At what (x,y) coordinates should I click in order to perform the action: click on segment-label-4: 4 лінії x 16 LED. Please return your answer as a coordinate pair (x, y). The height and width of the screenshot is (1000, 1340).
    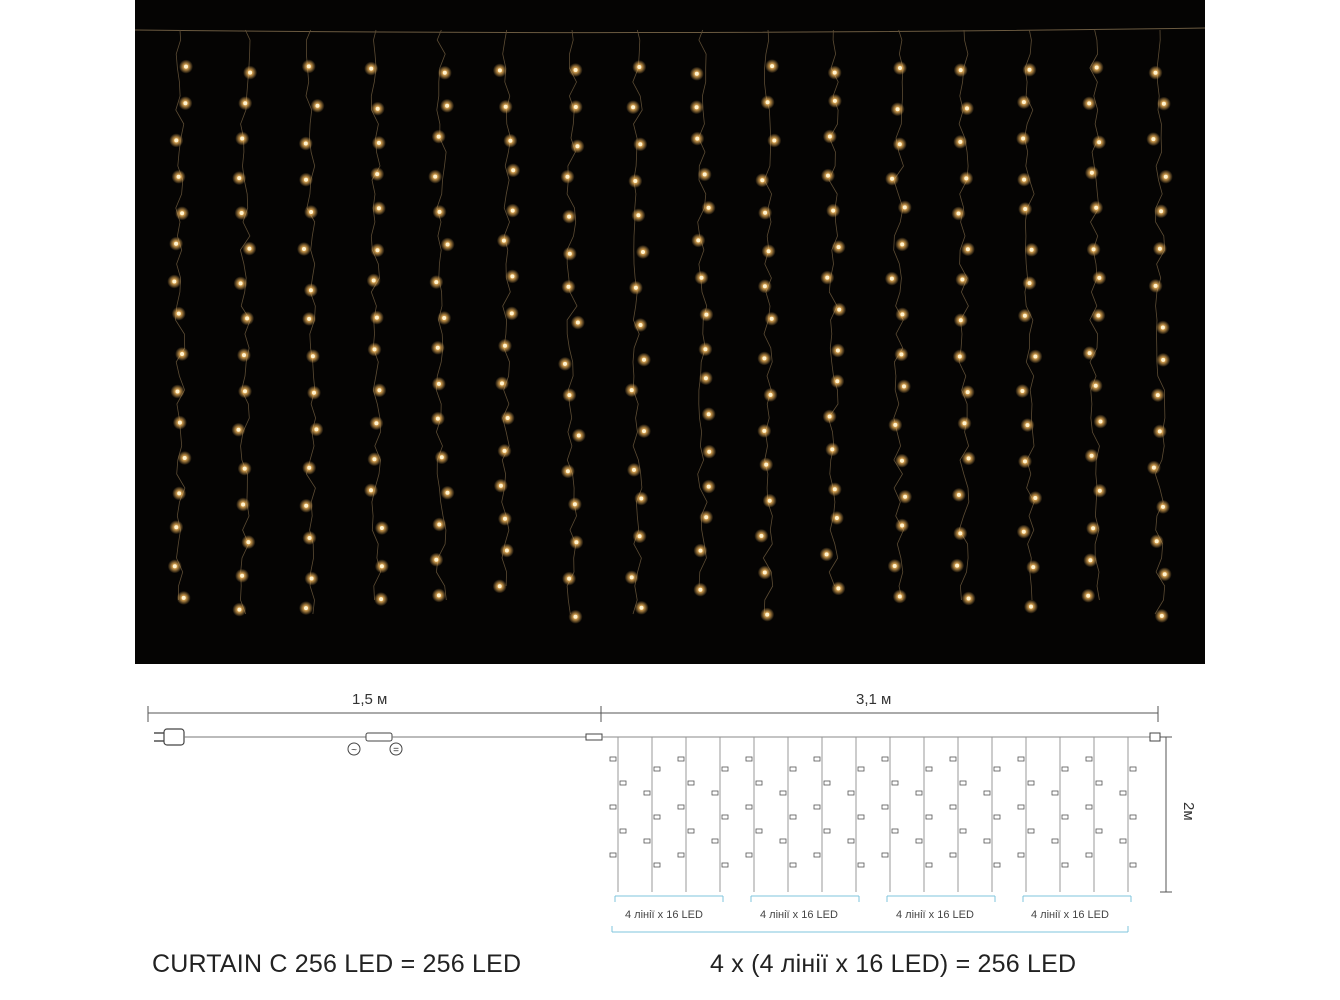
    Looking at the image, I should click on (1070, 915).